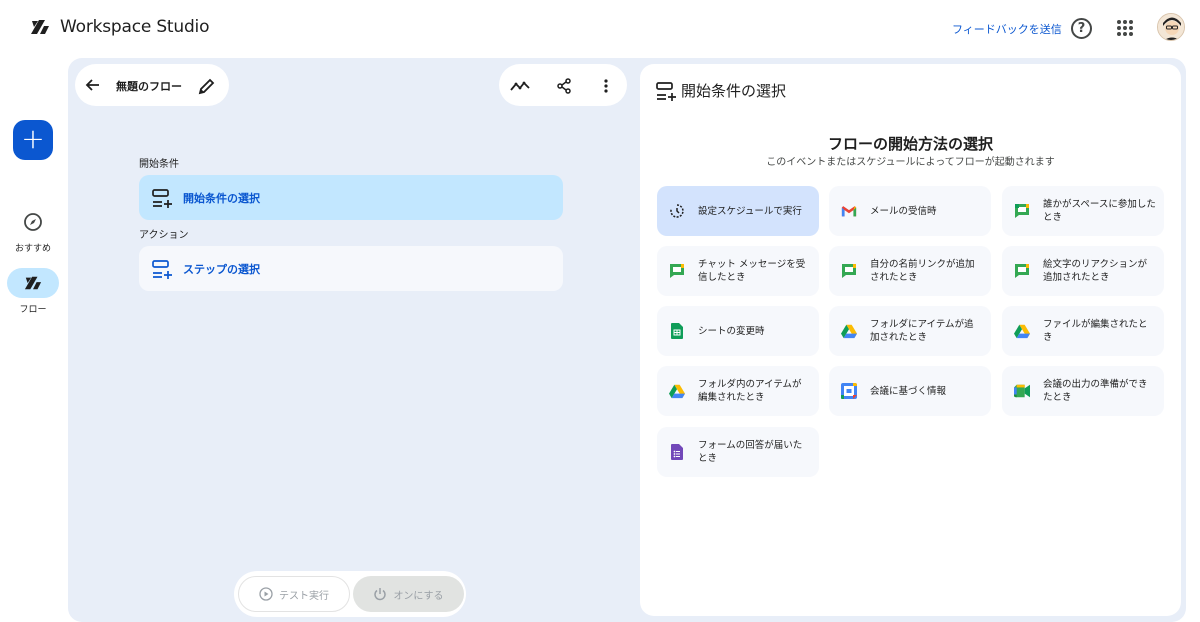 The width and height of the screenshot is (1200, 622). I want to click on flow-icon, so click(33, 283).